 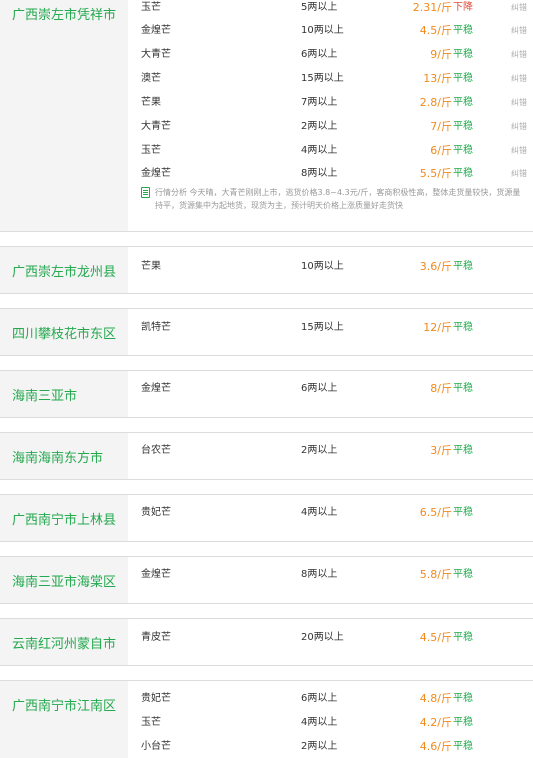 I want to click on price-row: 玉芒 5两以上 2.31/斤 下降 纠错, so click(x=266, y=8).